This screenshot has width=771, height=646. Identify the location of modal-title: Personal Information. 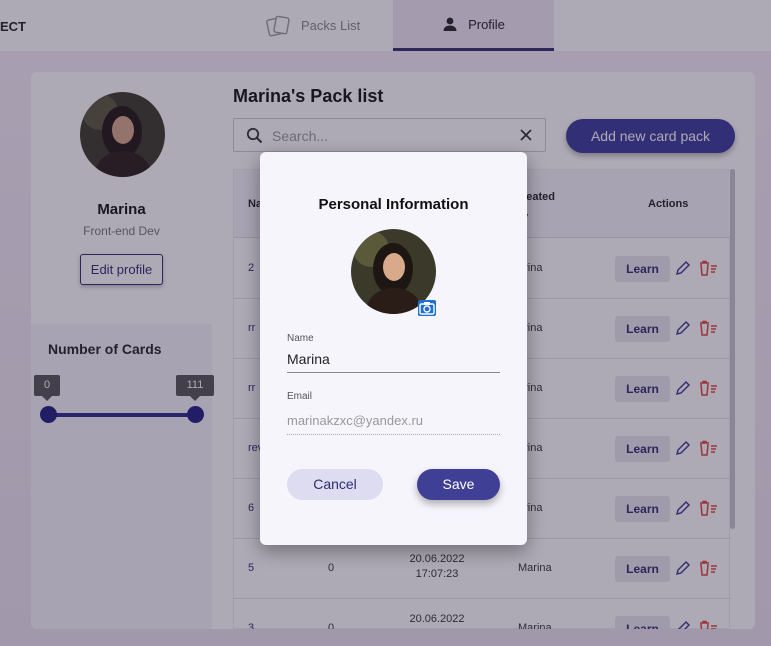
(393, 204).